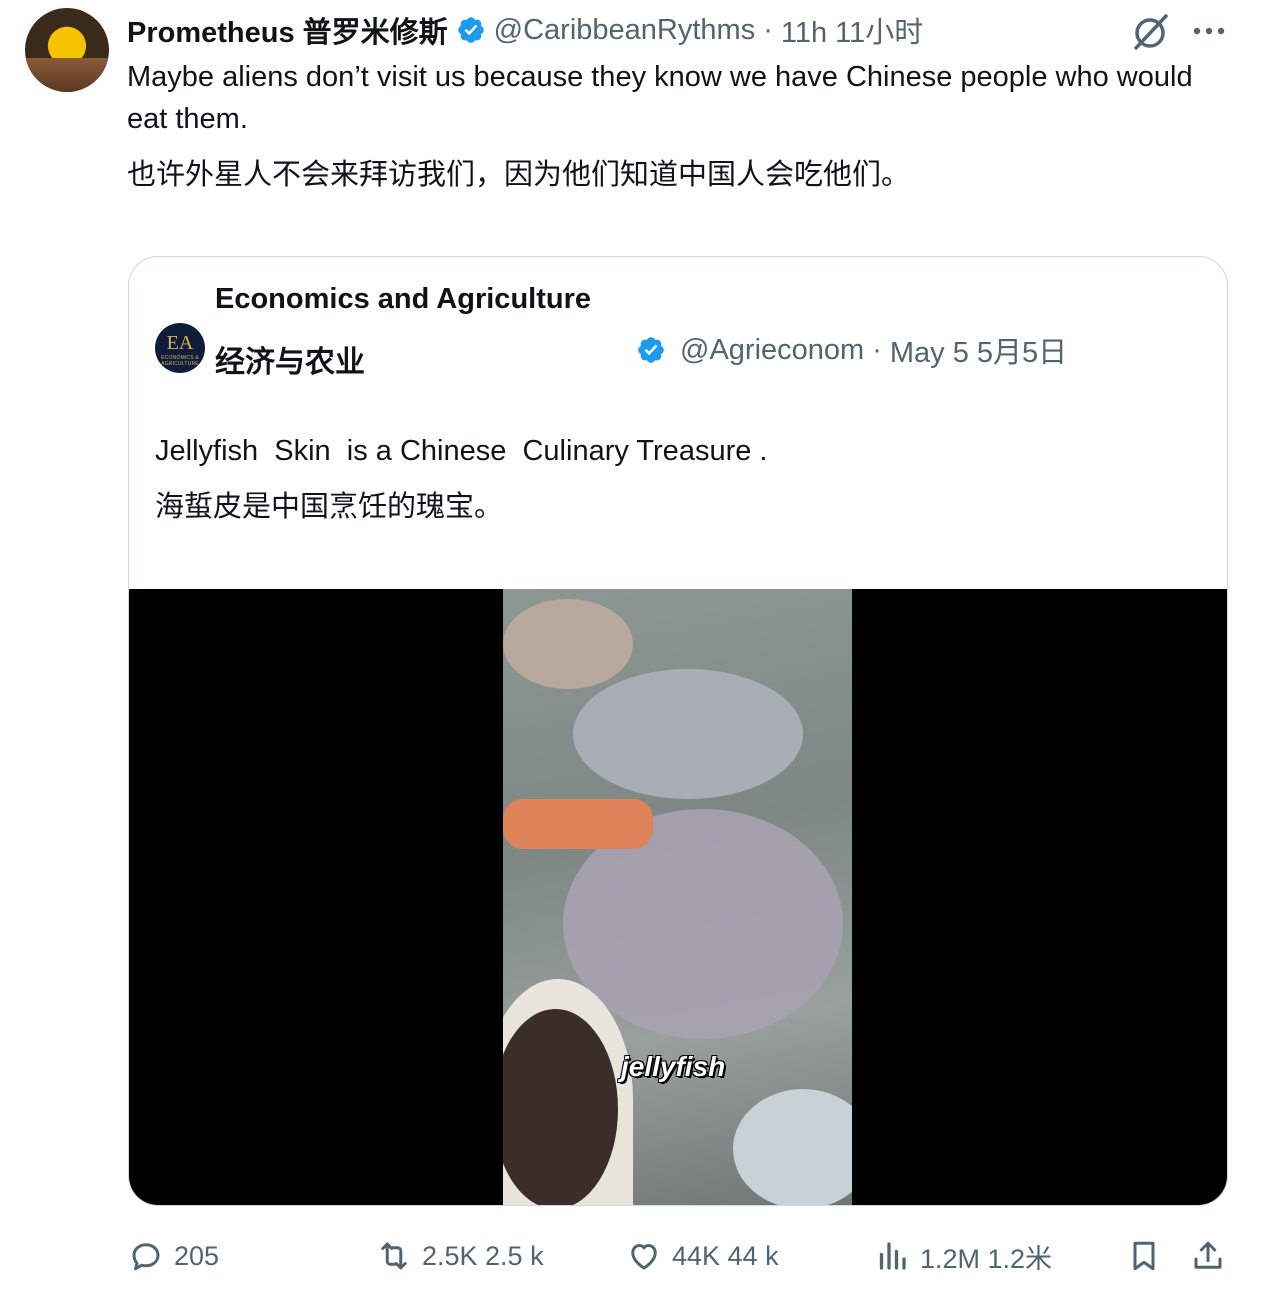 The width and height of the screenshot is (1280, 1292). I want to click on bookmark-button, so click(1149, 1256).